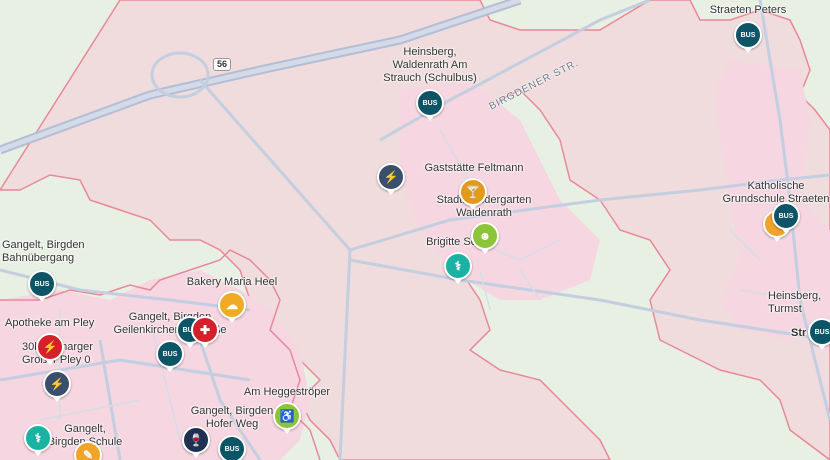  Describe the element at coordinates (232, 282) in the screenshot. I see `label-bakery-maria-heel: Bakery Maria Heel` at that location.